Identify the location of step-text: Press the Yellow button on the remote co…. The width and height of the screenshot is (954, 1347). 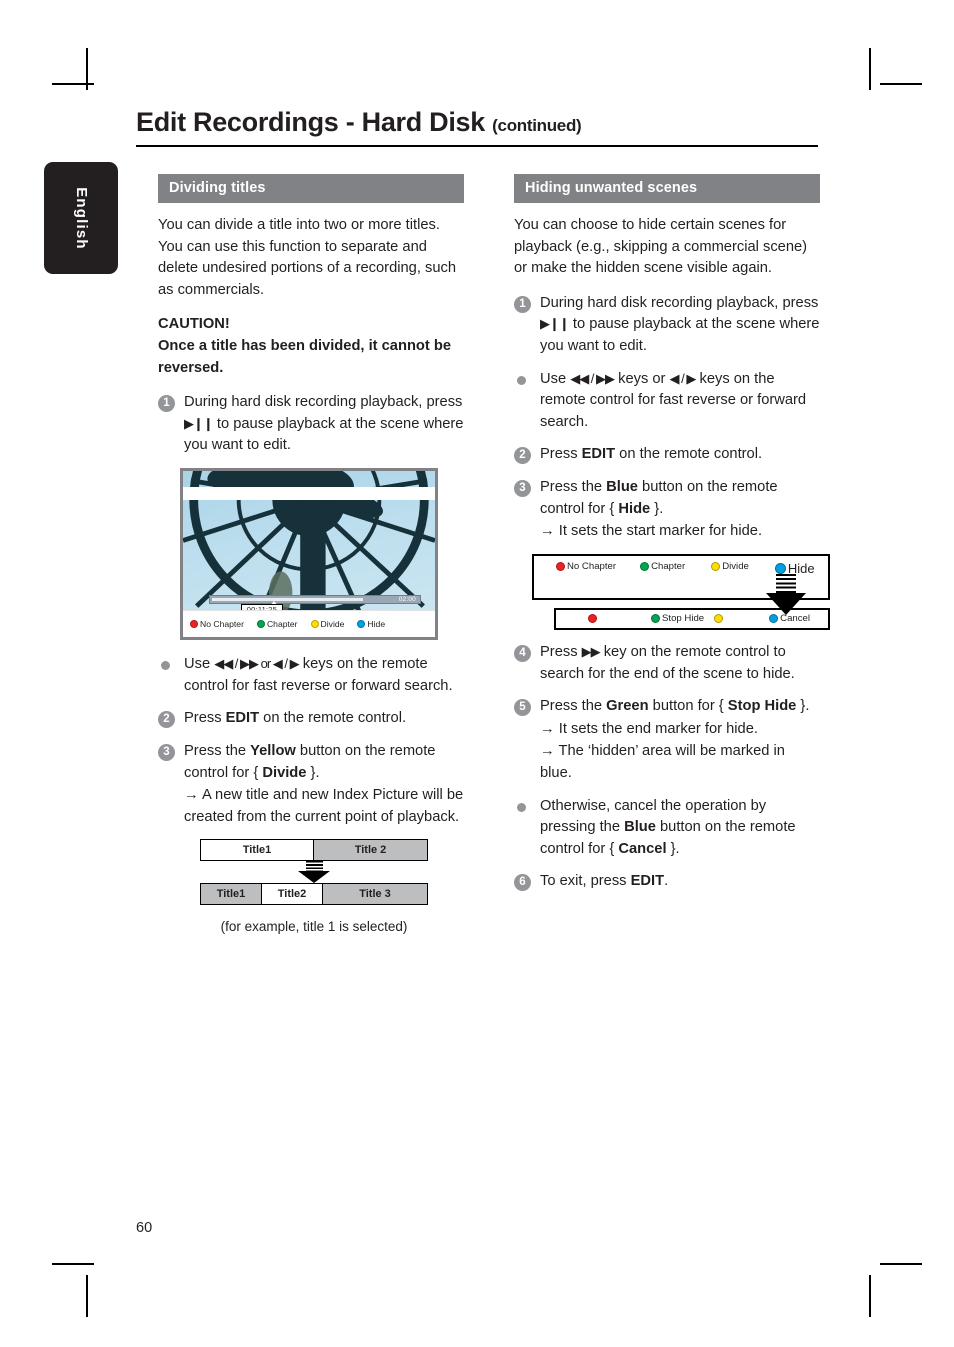
(324, 784).